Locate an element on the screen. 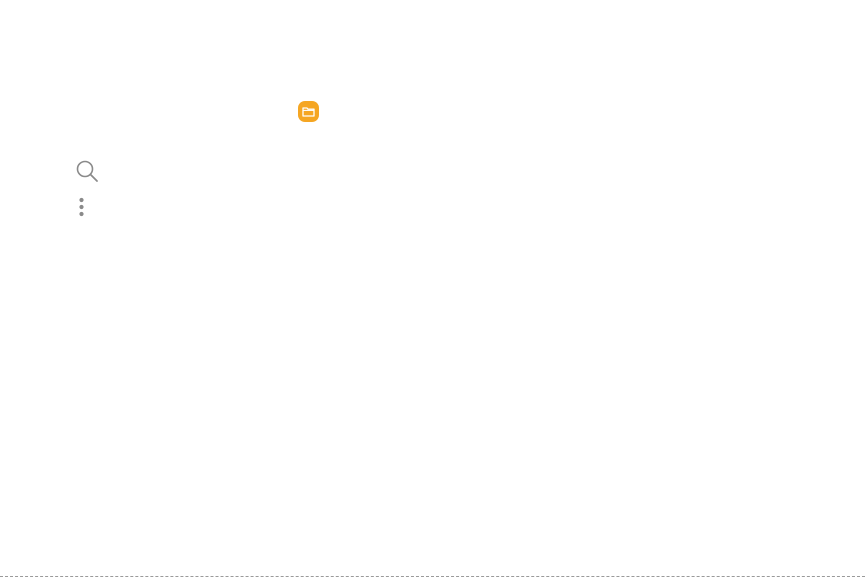 The height and width of the screenshot is (577, 865). folder-icon is located at coordinates (308, 112).